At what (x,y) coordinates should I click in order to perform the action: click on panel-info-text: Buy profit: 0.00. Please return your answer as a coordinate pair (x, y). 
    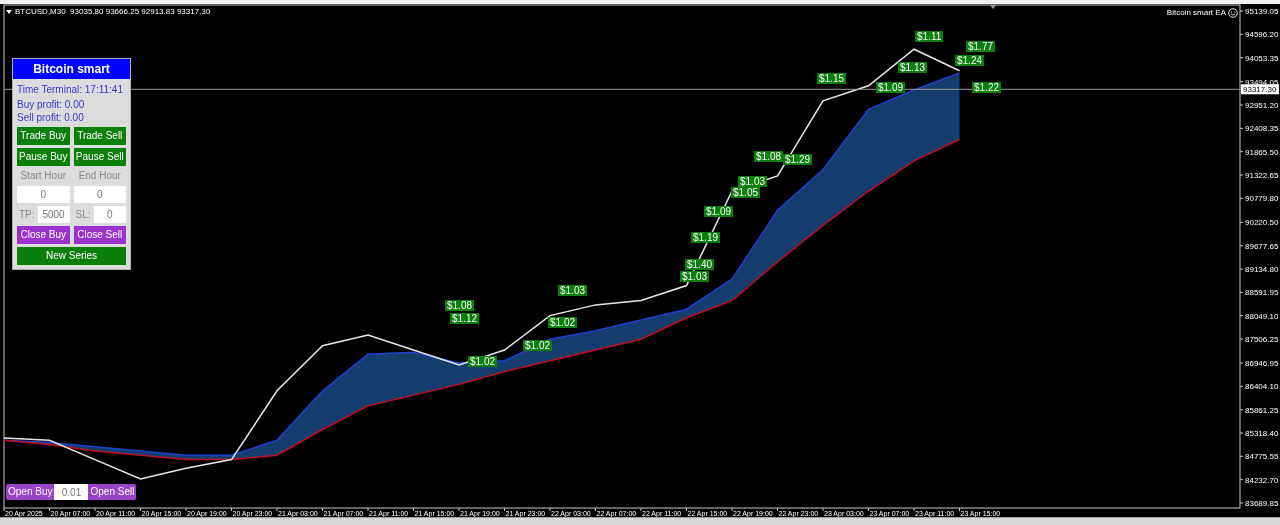
    Looking at the image, I should click on (51, 104).